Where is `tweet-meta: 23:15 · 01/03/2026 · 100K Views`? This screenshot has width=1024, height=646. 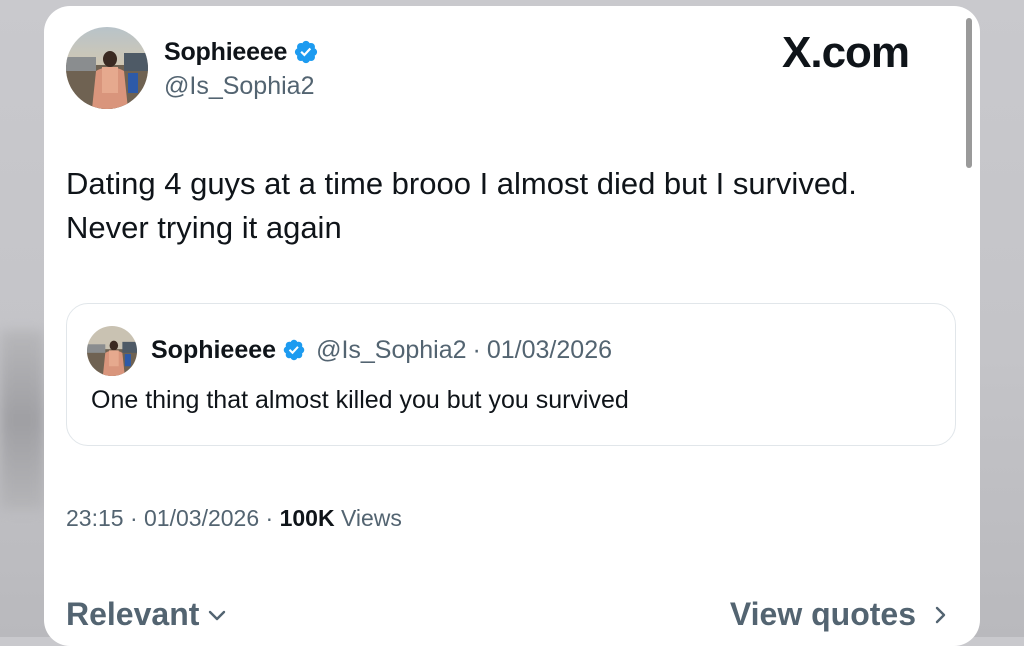 tweet-meta: 23:15 · 01/03/2026 · 100K Views is located at coordinates (234, 518).